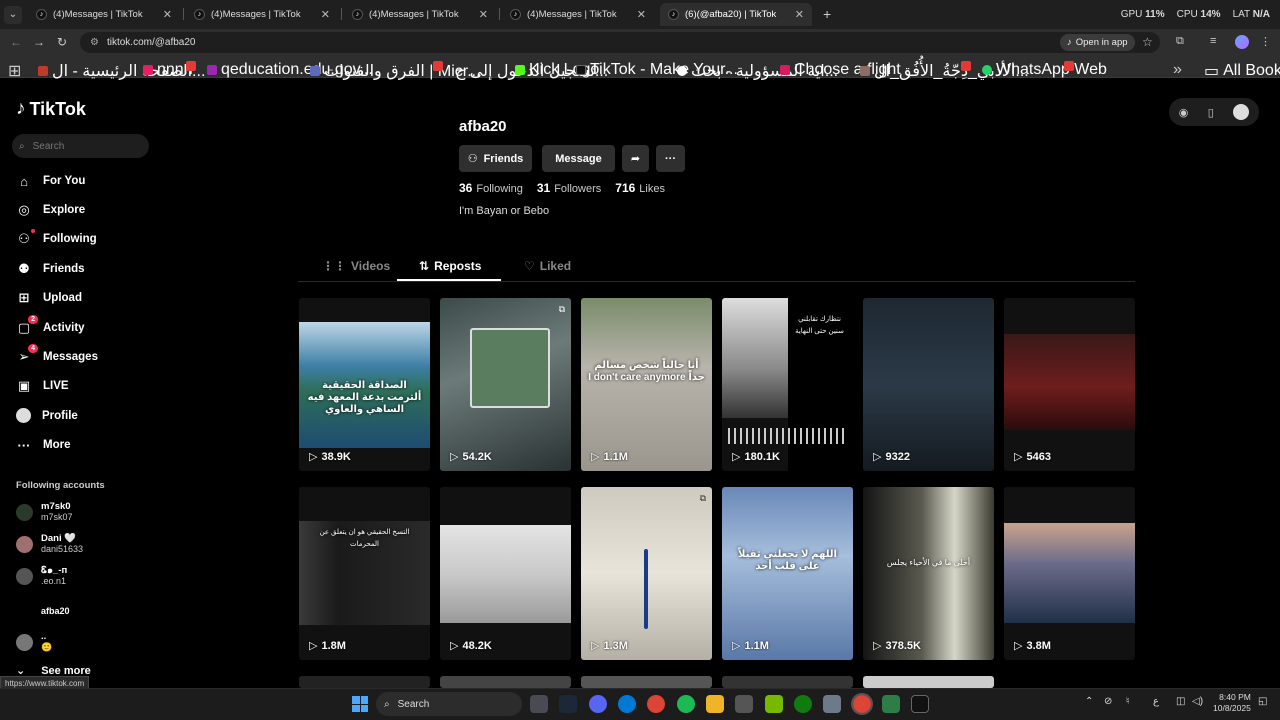 This screenshot has width=1280, height=720. I want to click on camera-app-icon, so click(539, 704).